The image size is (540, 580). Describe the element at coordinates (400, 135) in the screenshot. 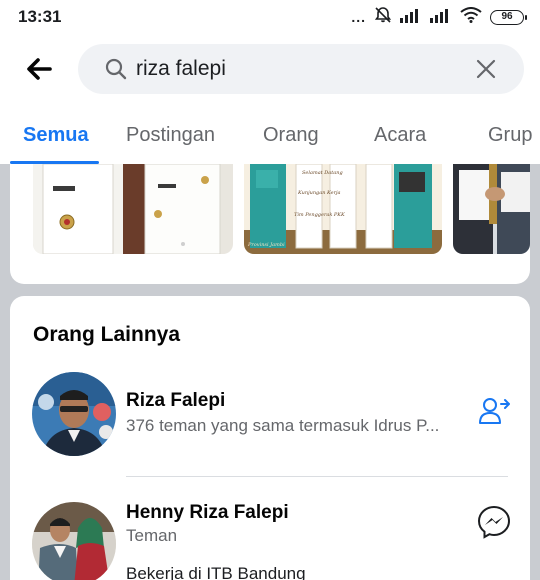

I see `tab-acara: Acara` at that location.